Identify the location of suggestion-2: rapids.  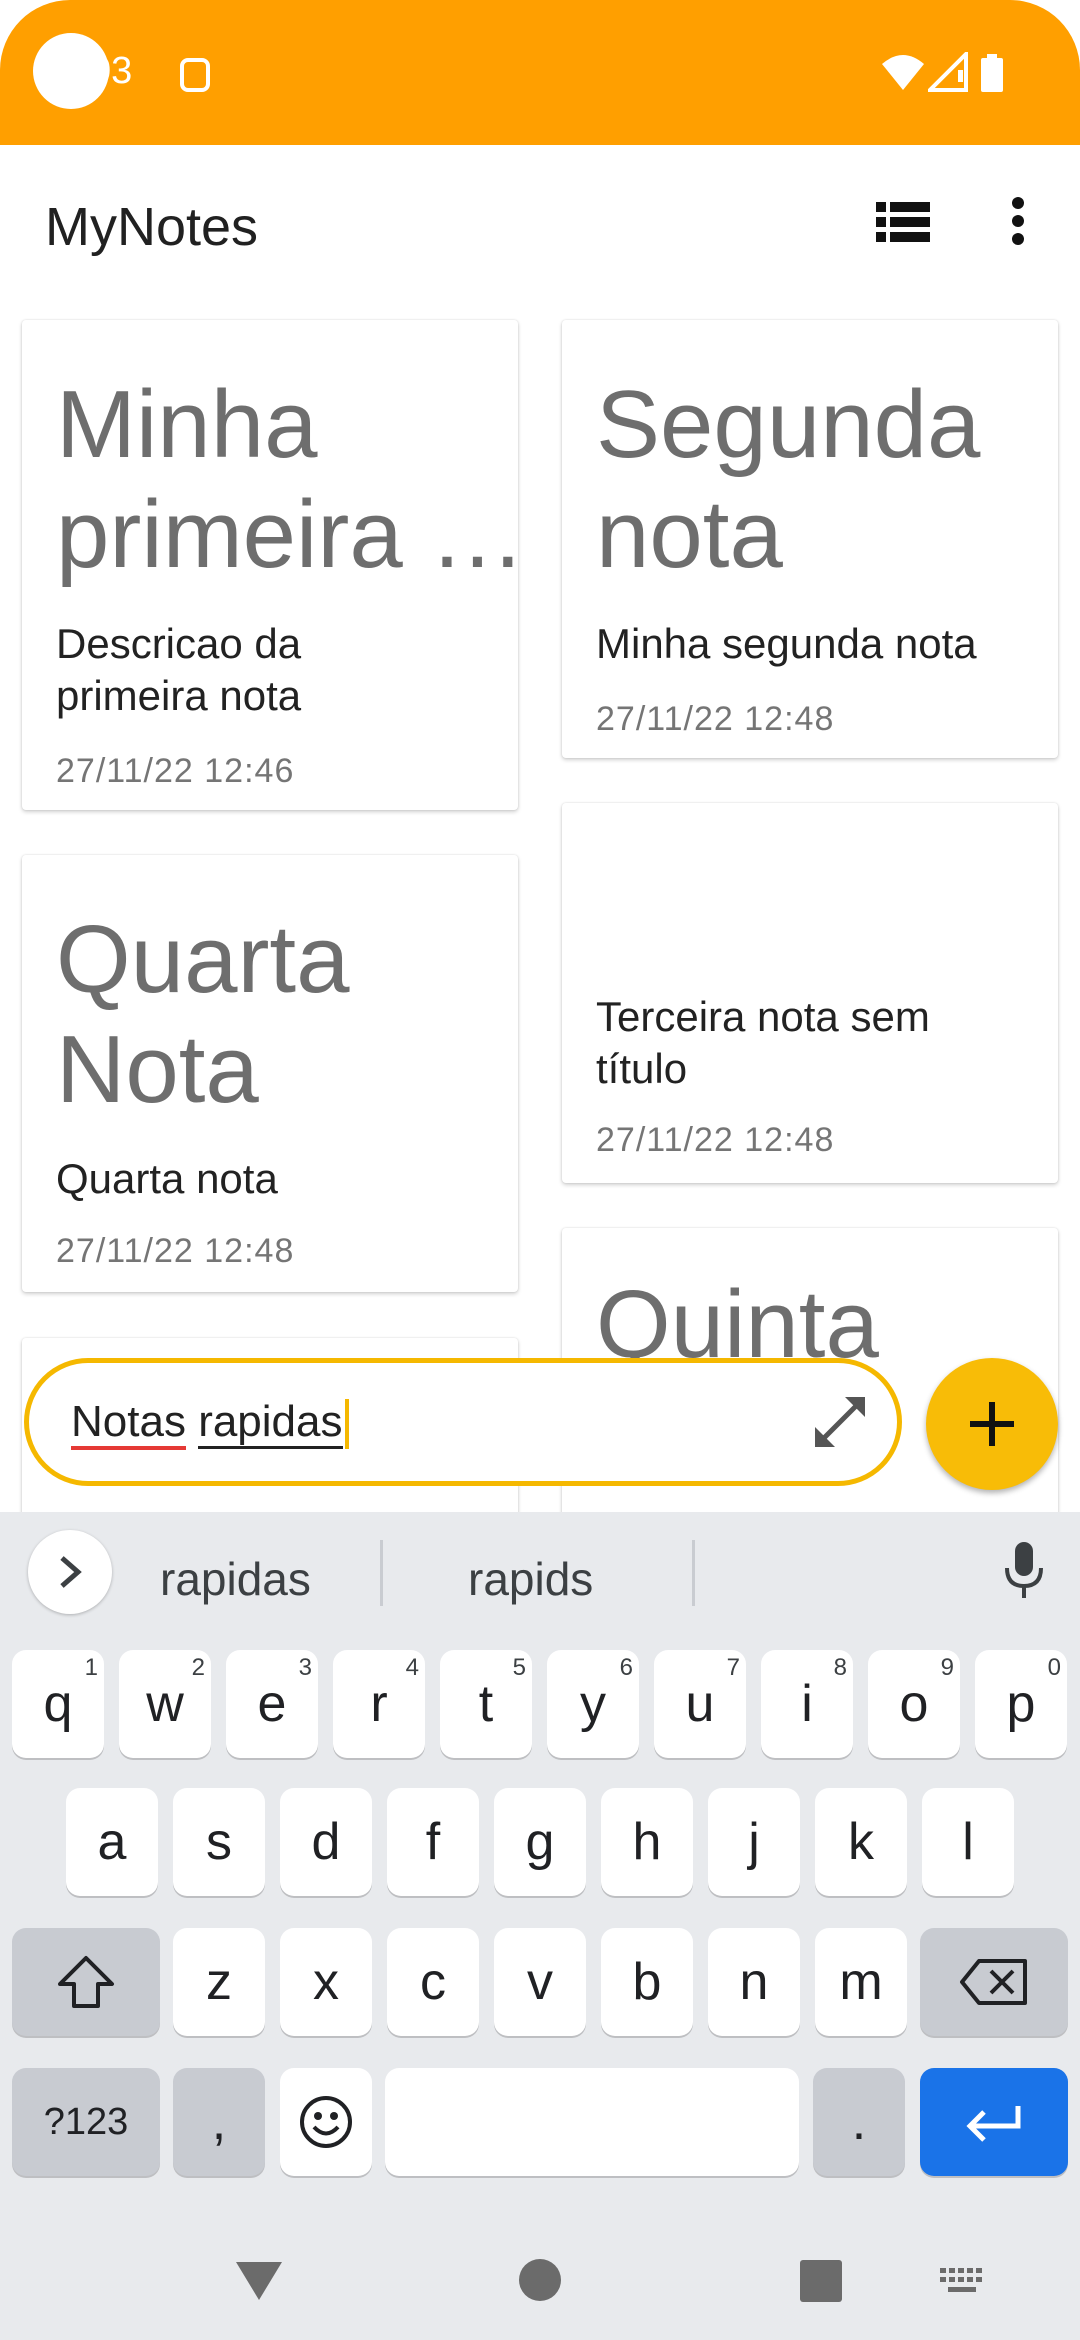
(530, 1579).